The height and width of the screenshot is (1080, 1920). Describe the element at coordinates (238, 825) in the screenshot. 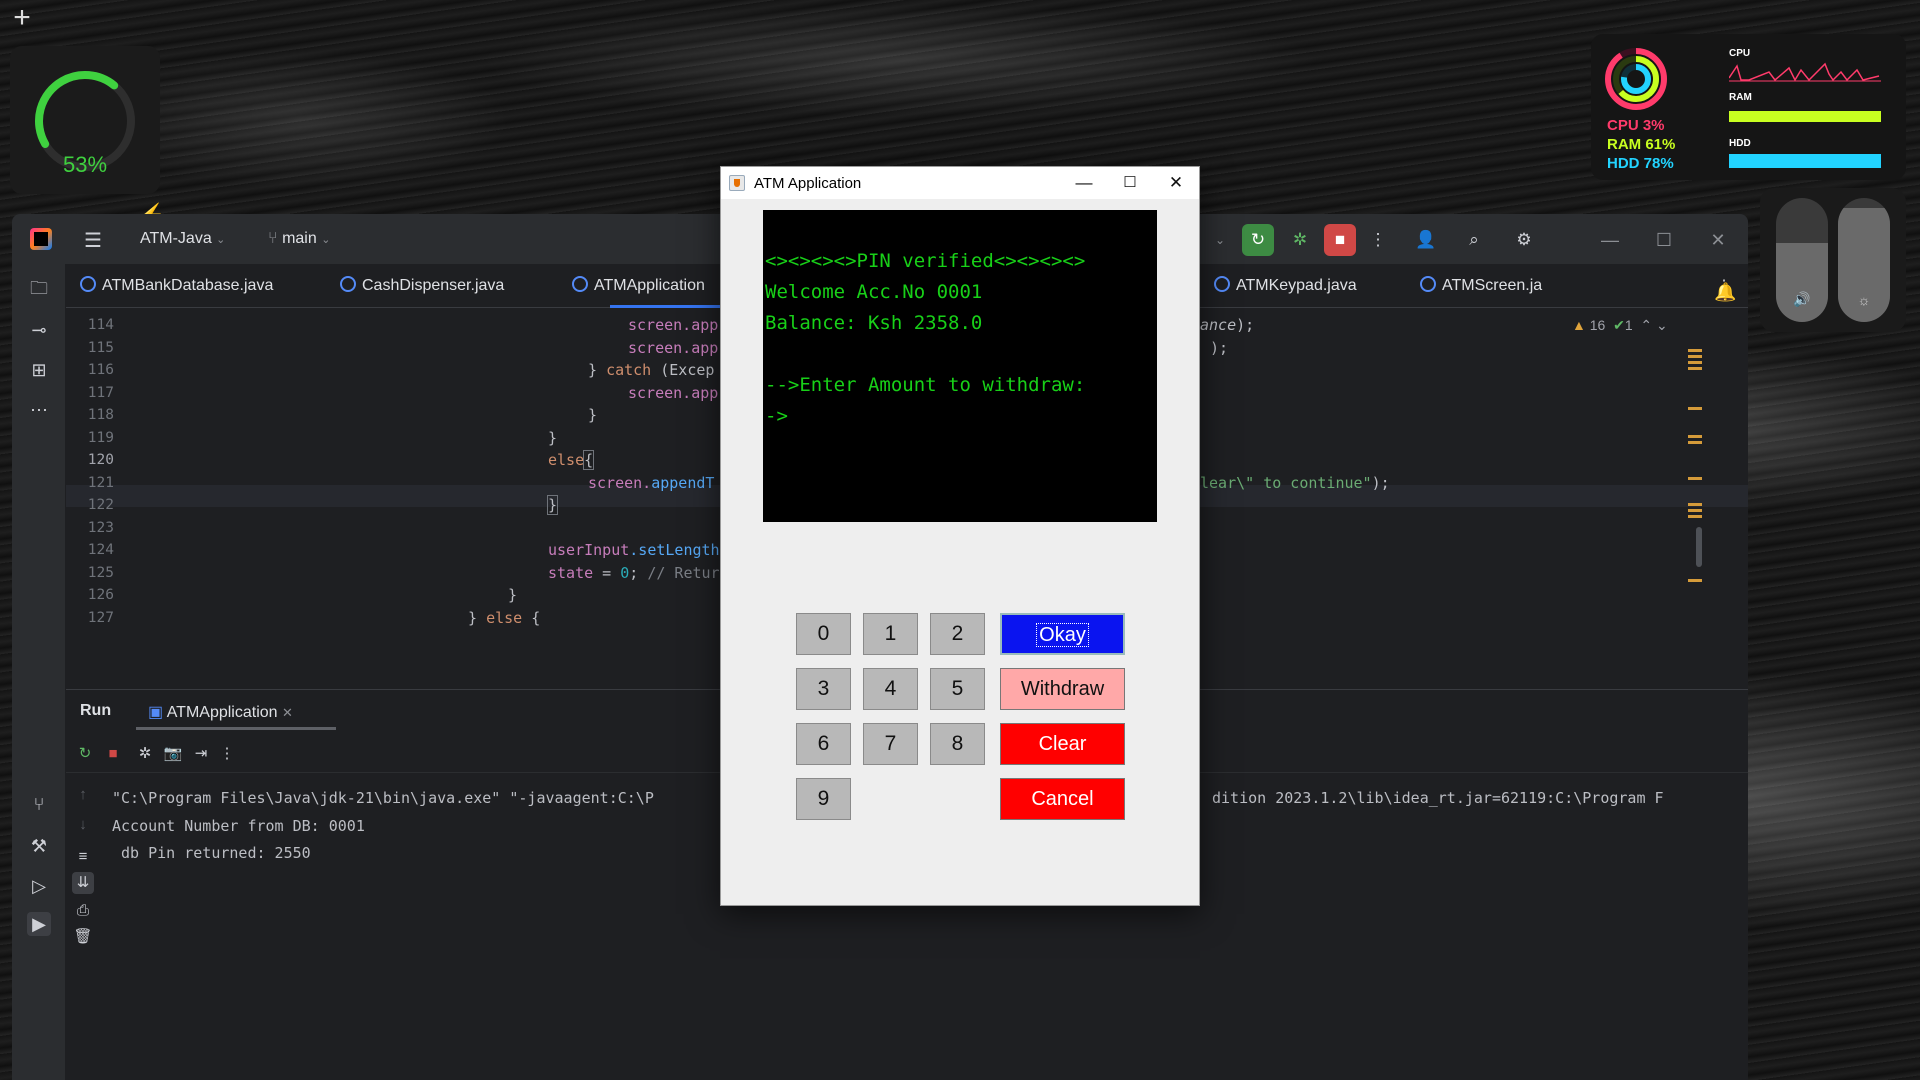

I see `console-line: Account Number from DB: 0001` at that location.